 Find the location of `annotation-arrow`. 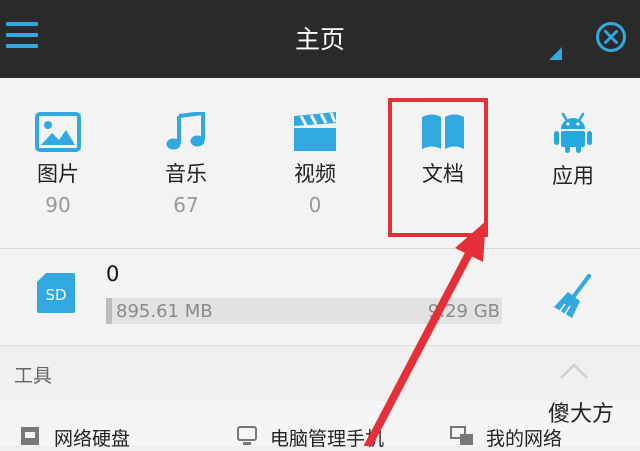

annotation-arrow is located at coordinates (425, 333).